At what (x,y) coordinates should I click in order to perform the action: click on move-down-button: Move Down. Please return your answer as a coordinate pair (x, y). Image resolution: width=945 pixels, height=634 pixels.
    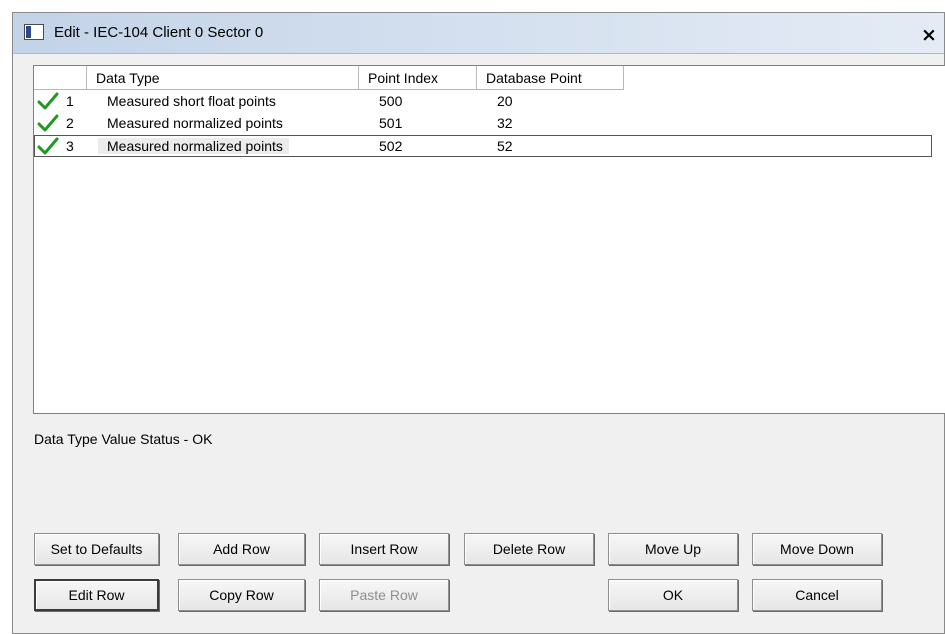
    Looking at the image, I should click on (817, 549).